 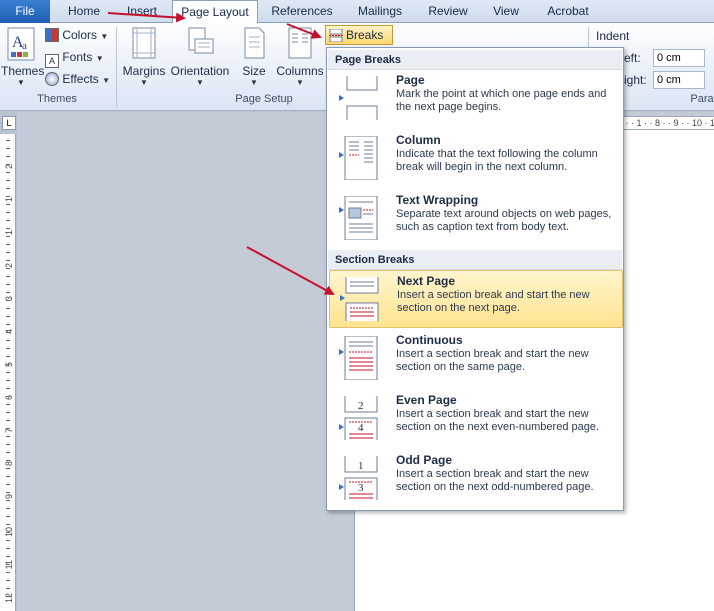 I want to click on arrow-to-next-page, so click(x=290, y=270).